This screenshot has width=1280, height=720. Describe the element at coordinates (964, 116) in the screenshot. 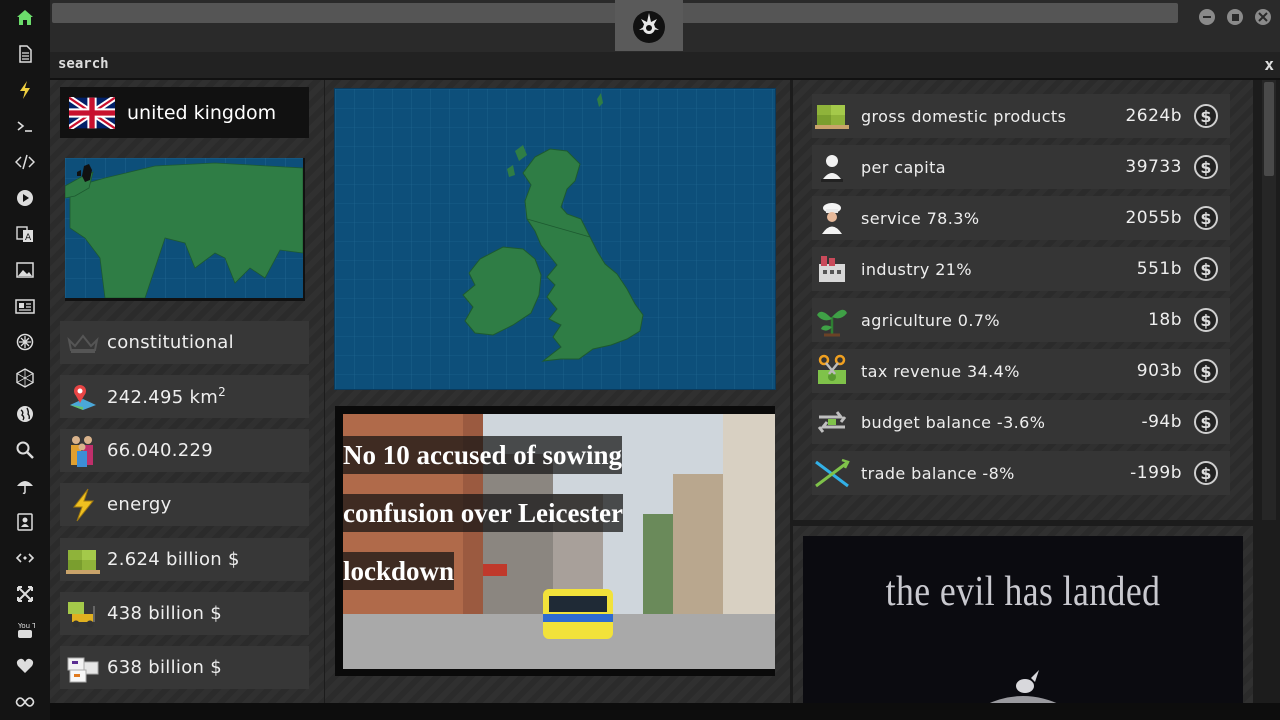

I see `econ-label: gross domestic products` at that location.